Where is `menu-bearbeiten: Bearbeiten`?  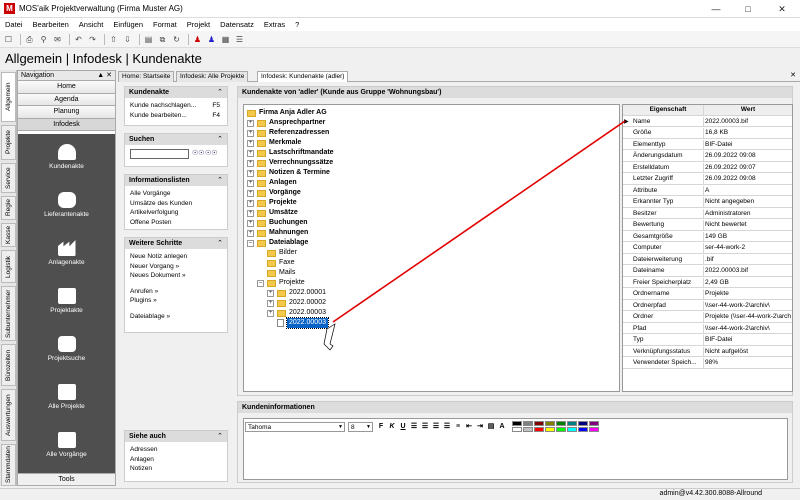
menu-bearbeiten: Bearbeiten is located at coordinates (51, 24).